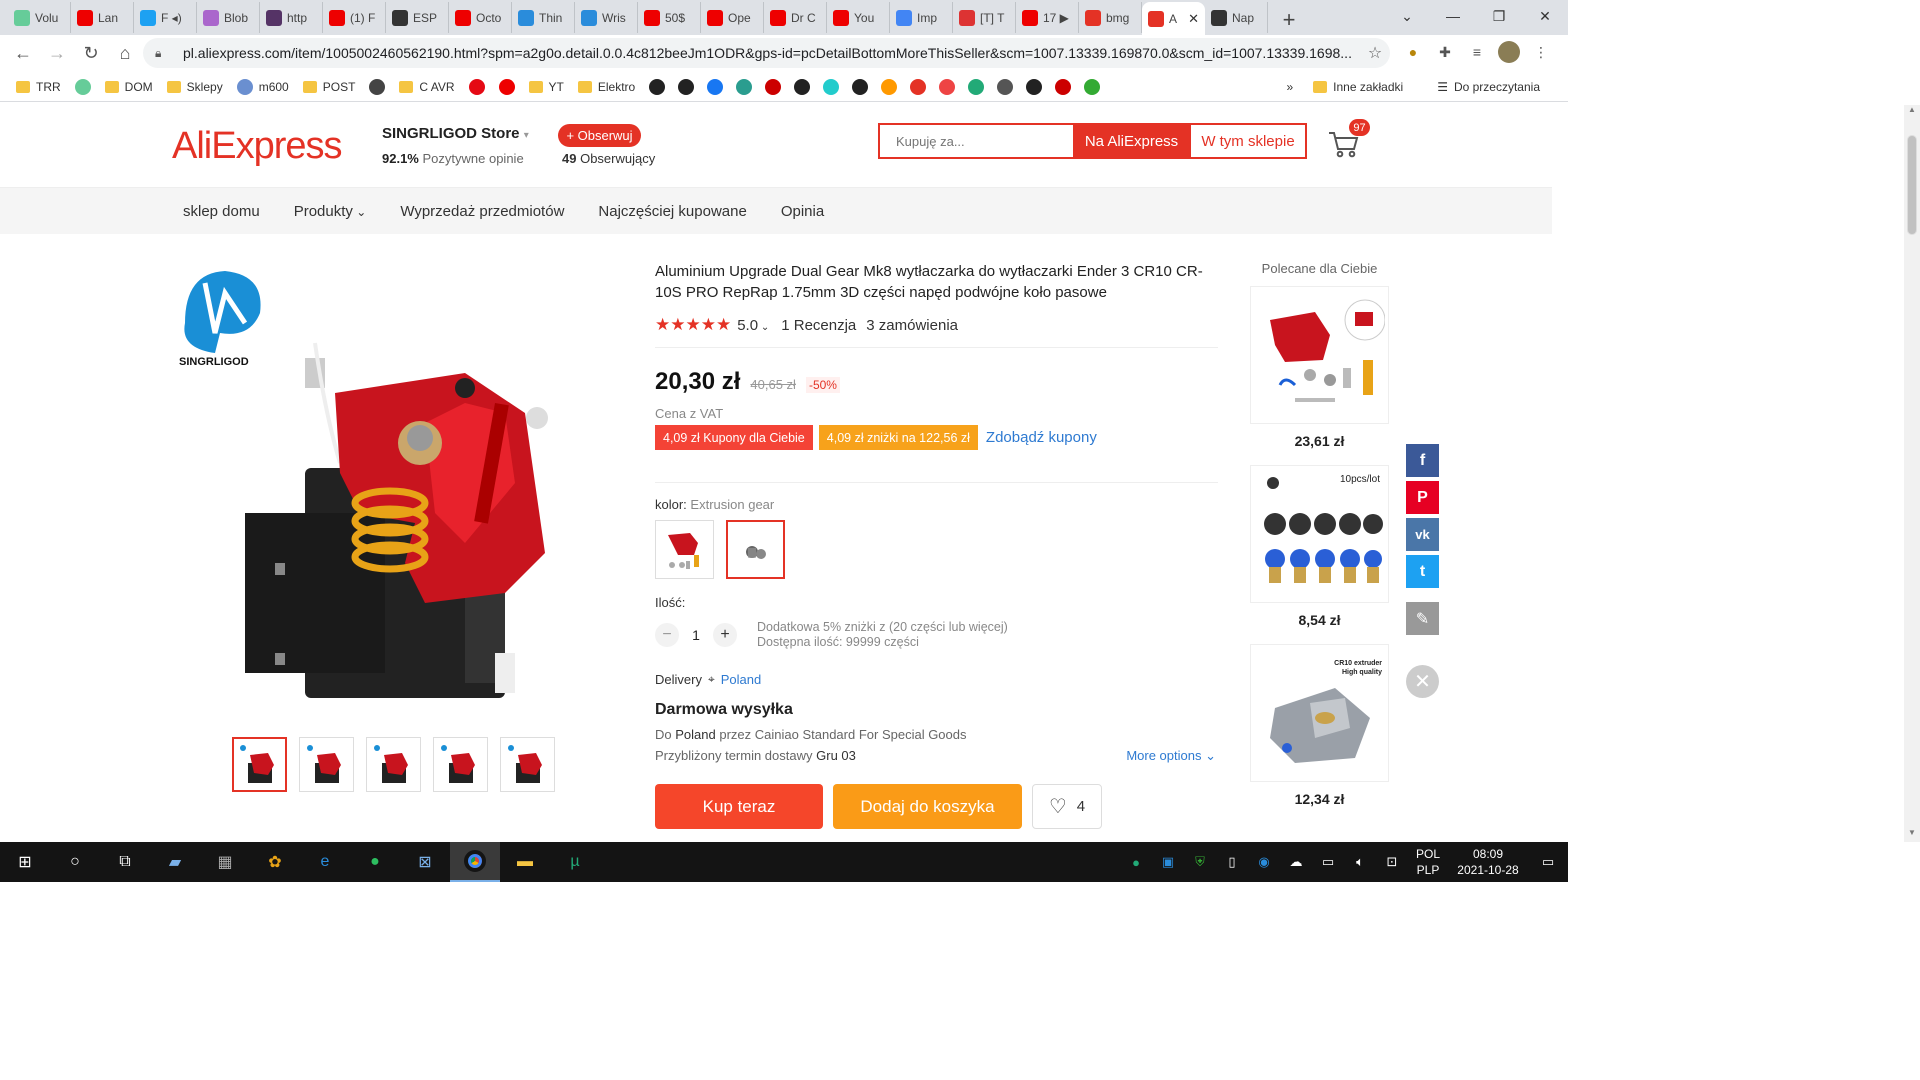 This screenshot has height=1080, width=1920. Describe the element at coordinates (275, 862) in the screenshot. I see `paint-icon: ✿` at that location.